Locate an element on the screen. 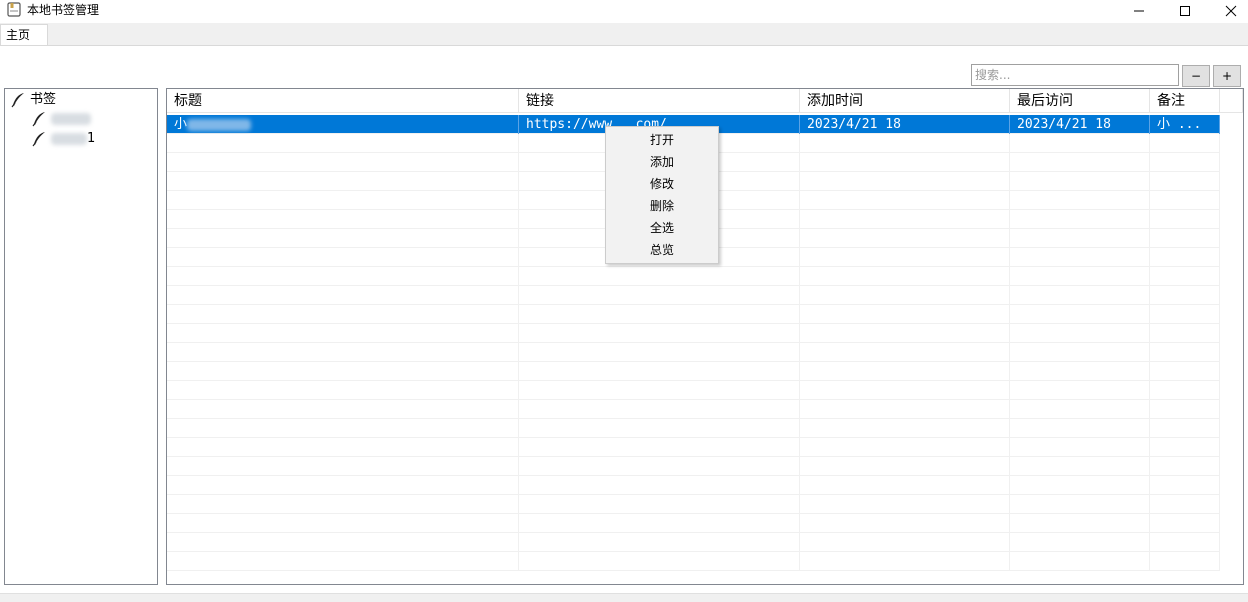 This screenshot has height=602, width=1248. add-button: + is located at coordinates (1227, 76).